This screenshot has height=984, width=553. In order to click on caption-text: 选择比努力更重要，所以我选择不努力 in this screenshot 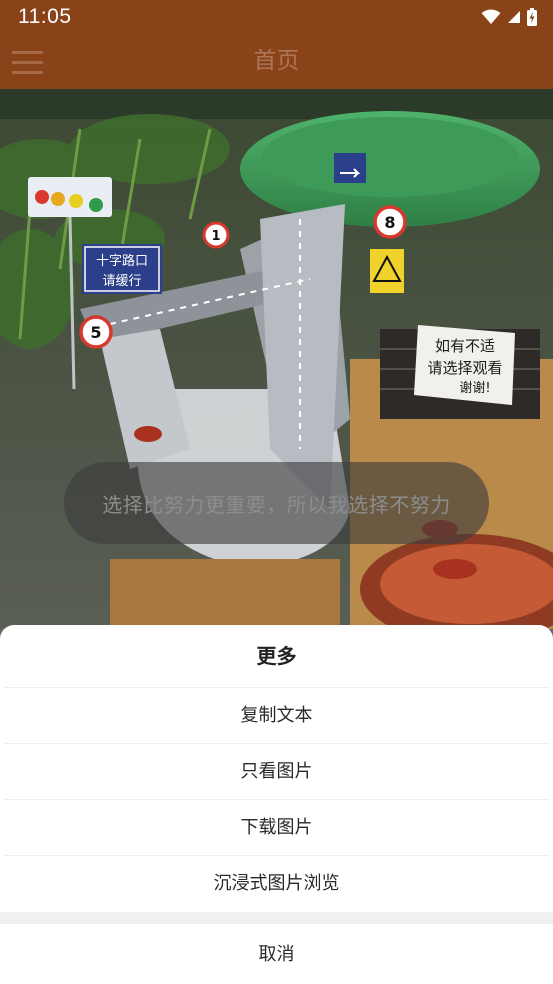, I will do `click(276, 504)`.